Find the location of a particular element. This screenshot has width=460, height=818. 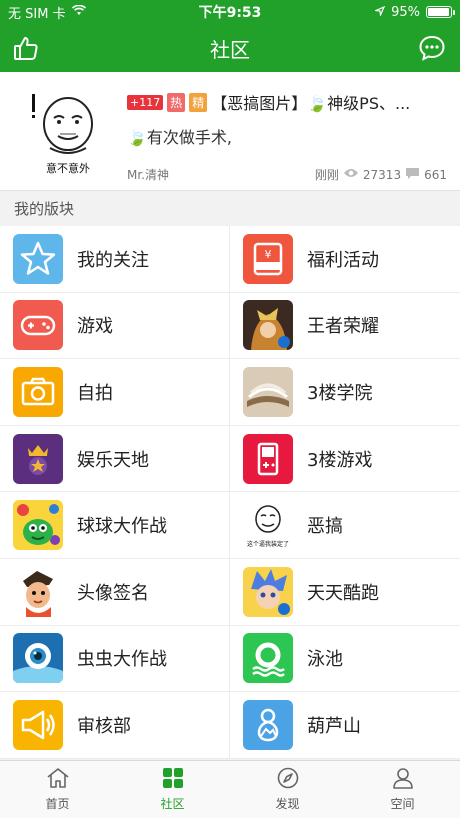

board-label: 我的关注 is located at coordinates (113, 260).